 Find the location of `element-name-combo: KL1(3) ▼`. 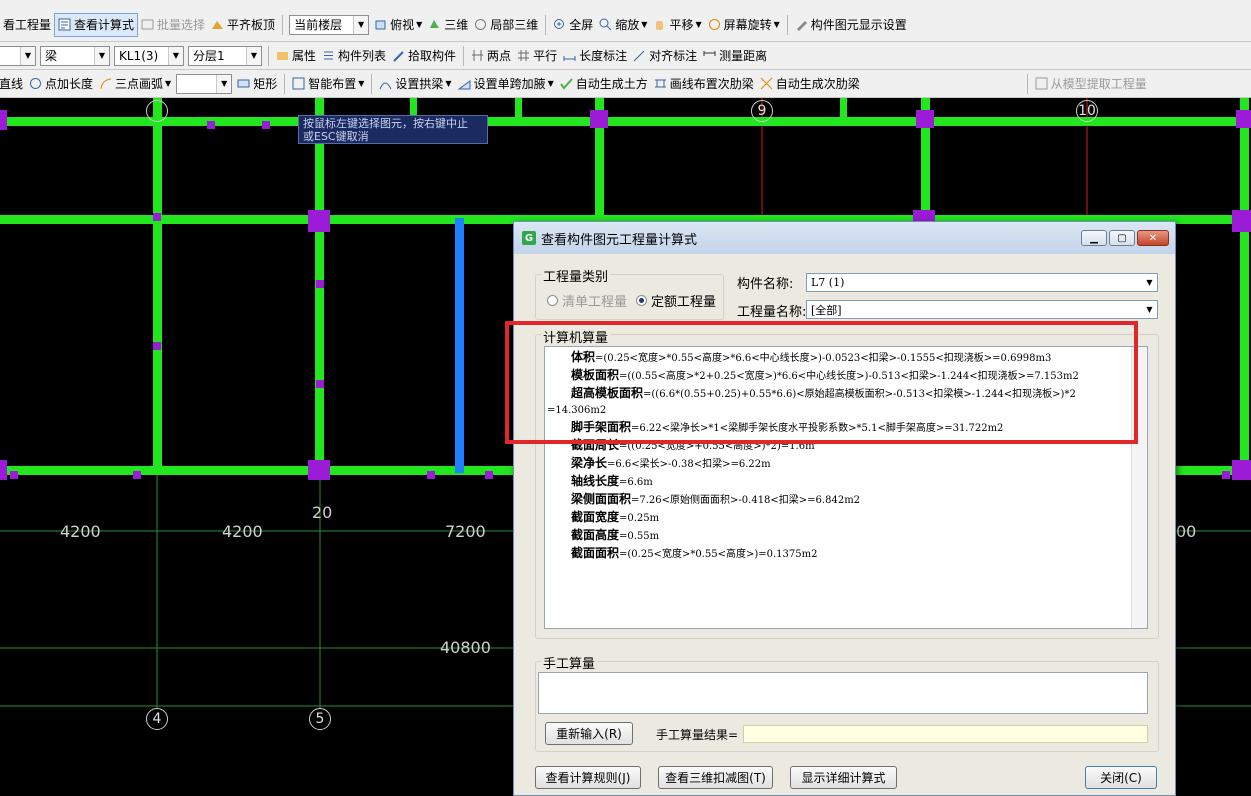

element-name-combo: KL1(3) ▼ is located at coordinates (149, 55).